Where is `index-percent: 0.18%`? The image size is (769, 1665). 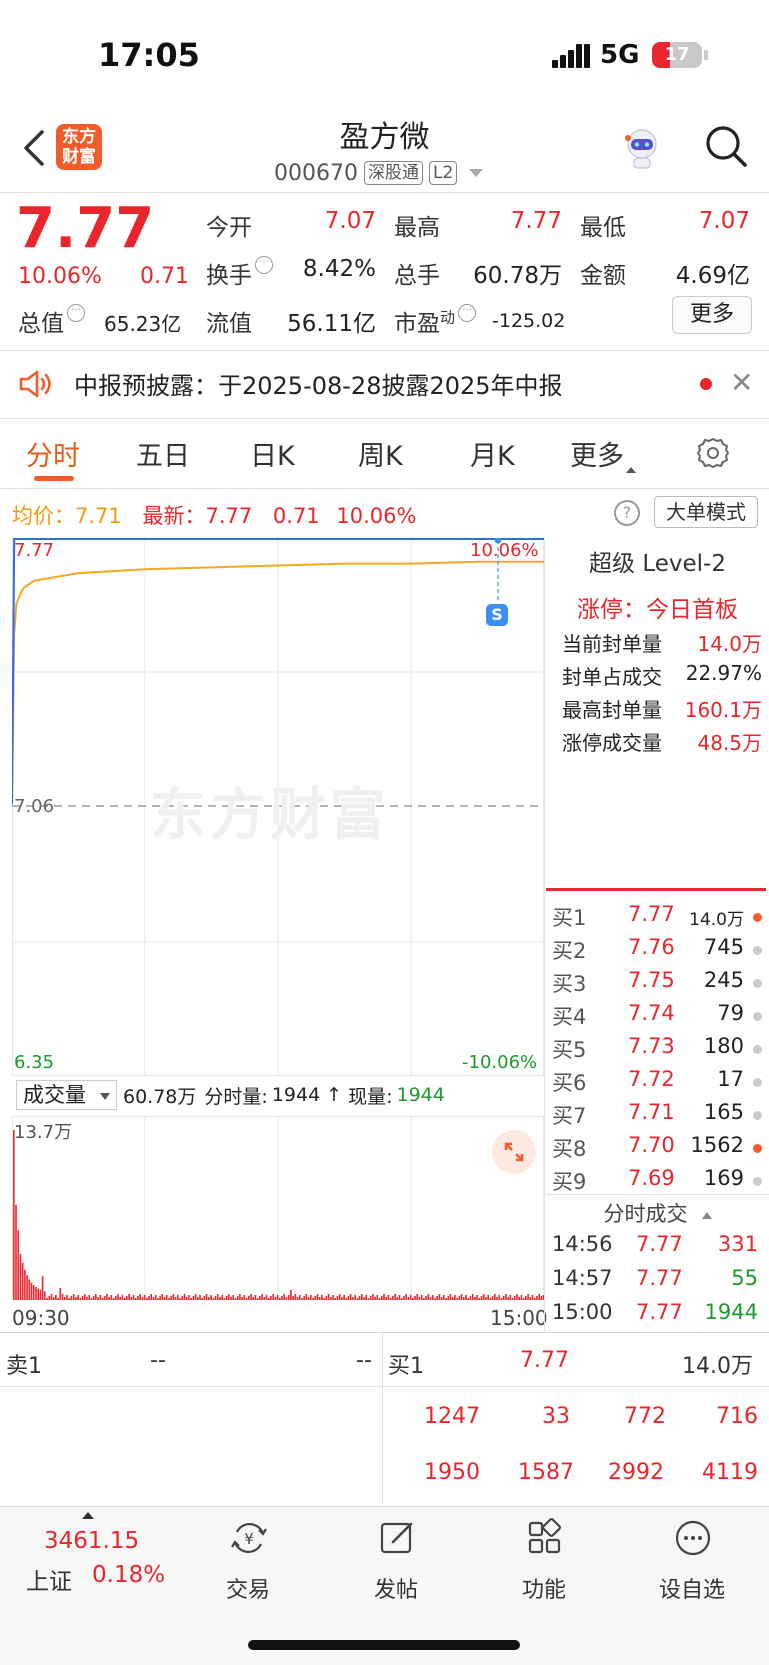
index-percent: 0.18% is located at coordinates (128, 1575).